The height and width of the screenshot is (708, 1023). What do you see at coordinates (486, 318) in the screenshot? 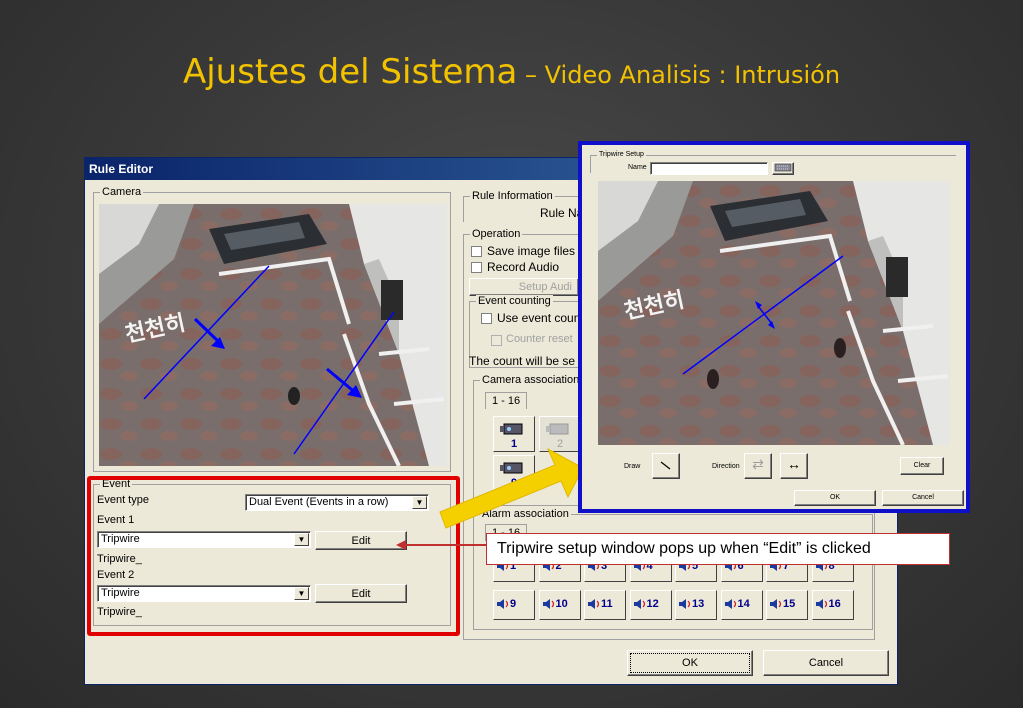
I see `use-event-counting-checkbox` at bounding box center [486, 318].